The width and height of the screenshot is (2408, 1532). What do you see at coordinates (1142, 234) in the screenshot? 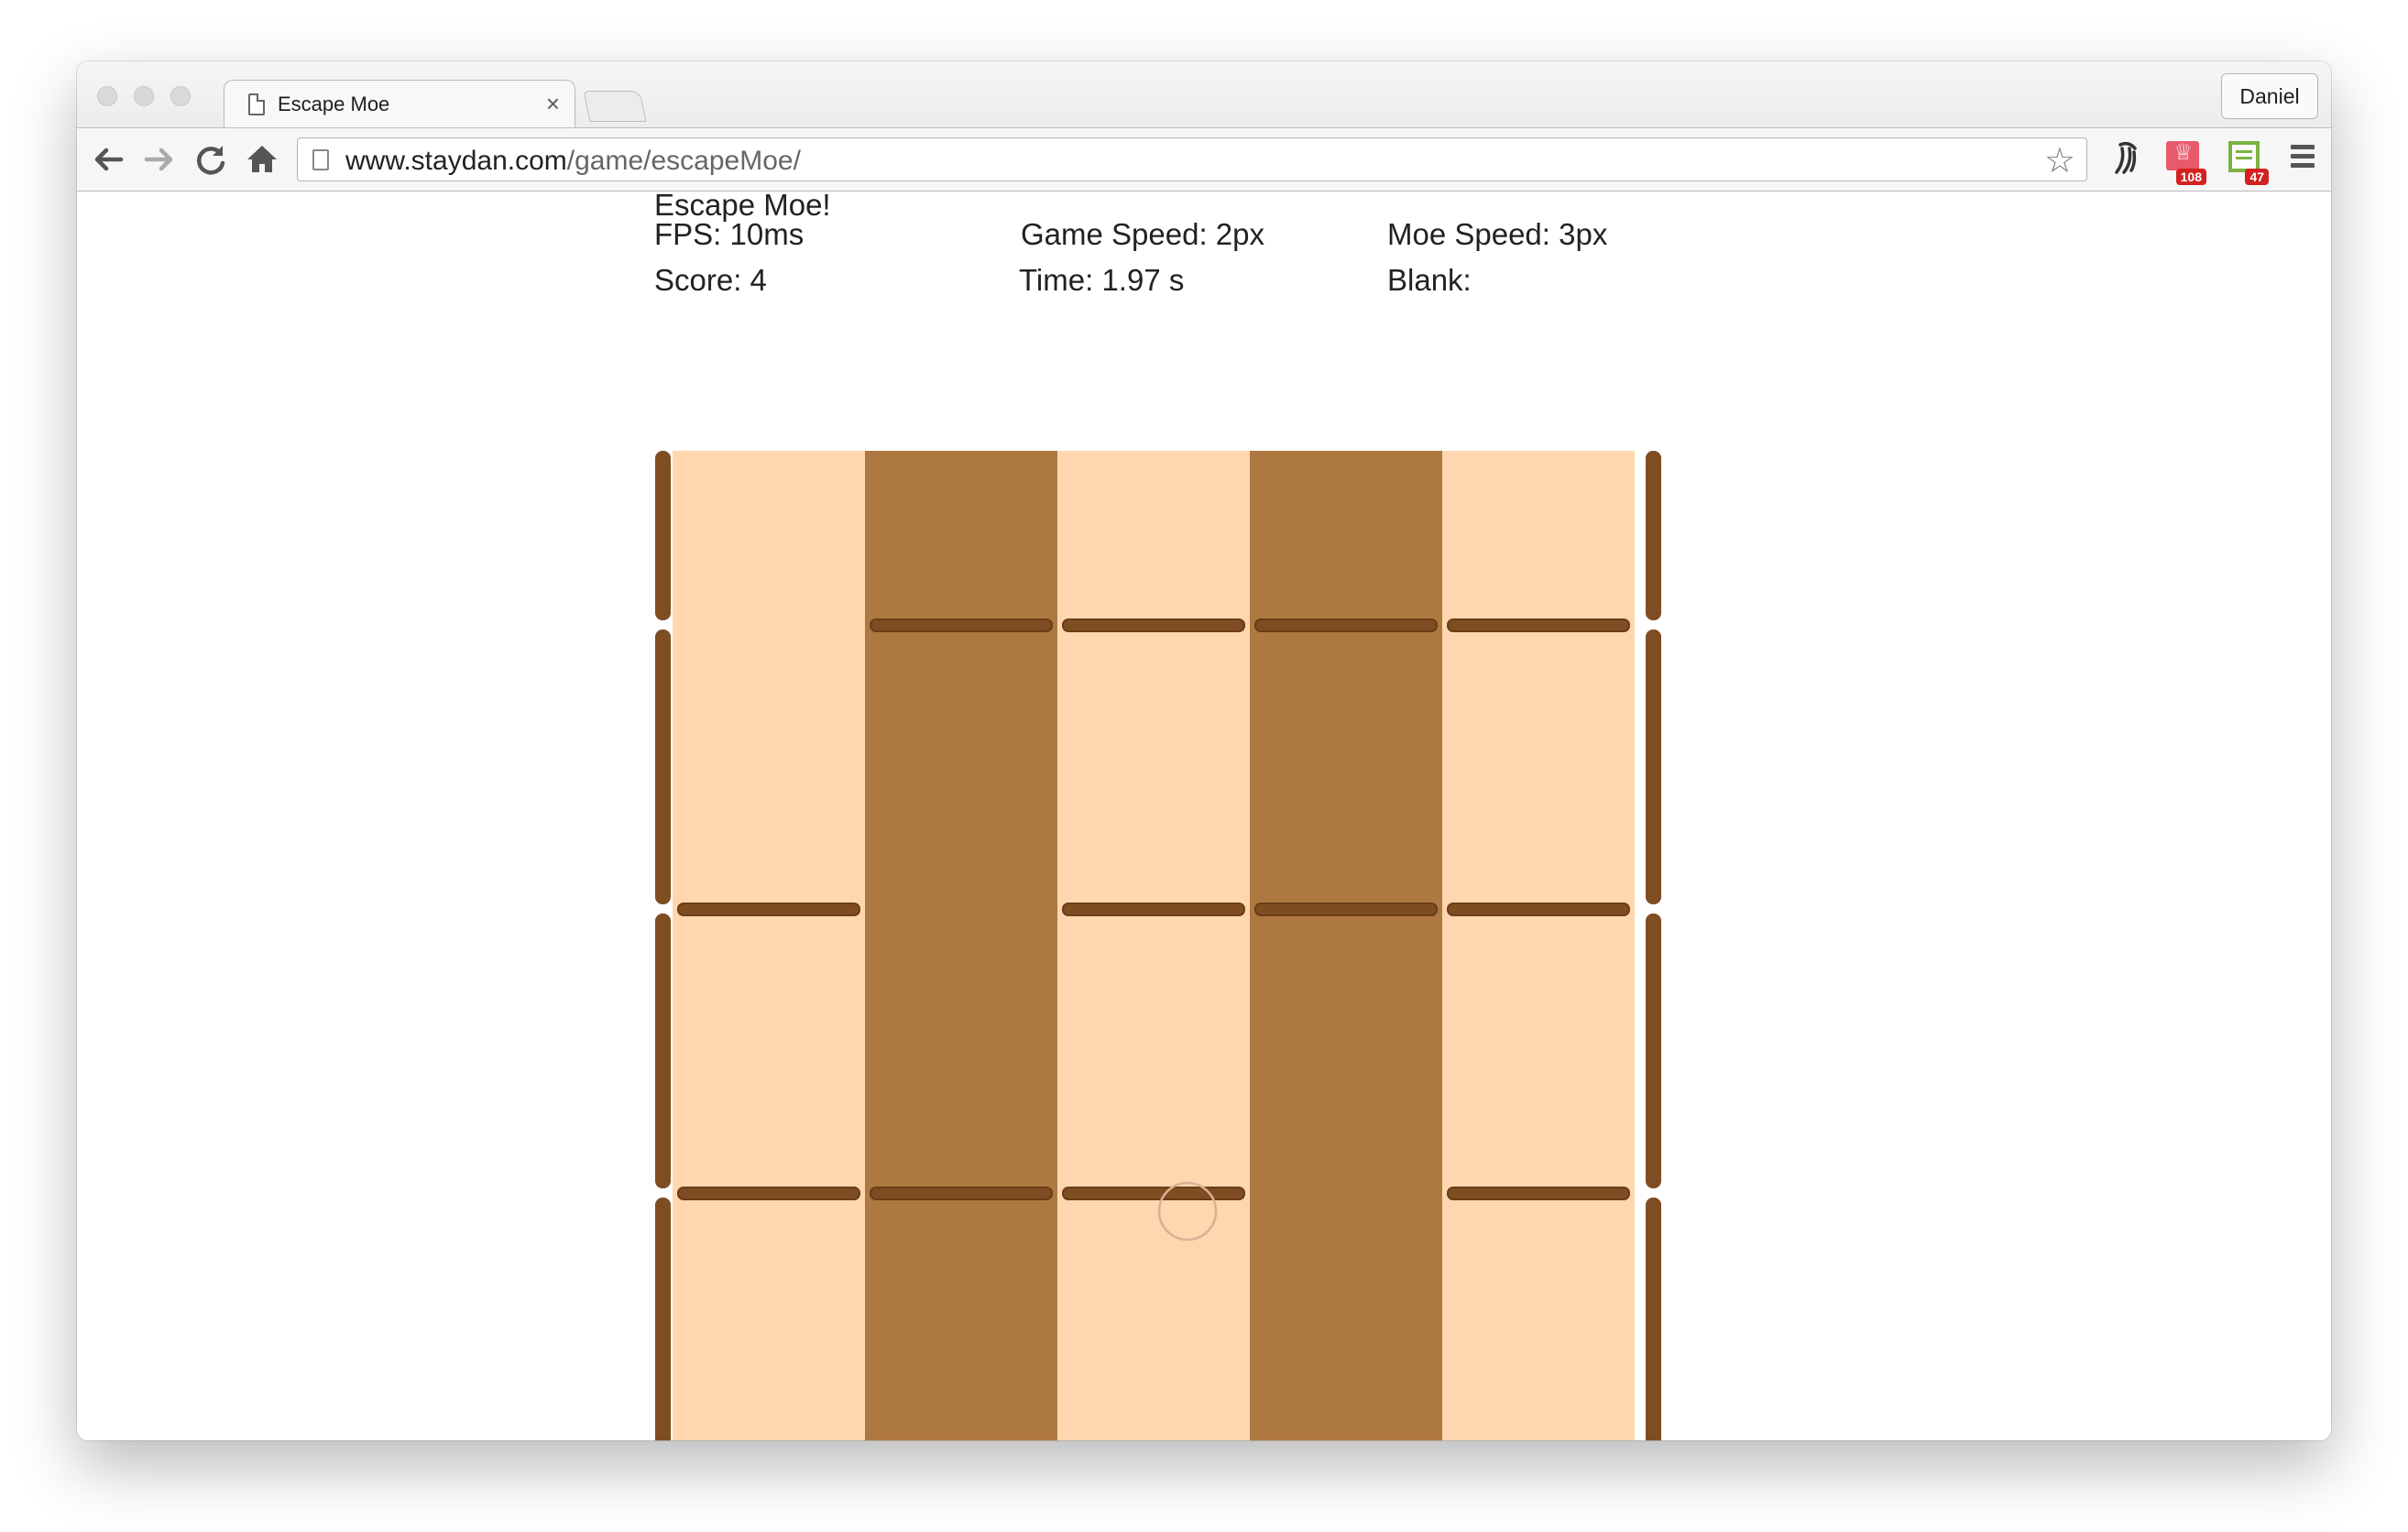
I see `game-speed-stat: Game Speed: 2px` at bounding box center [1142, 234].